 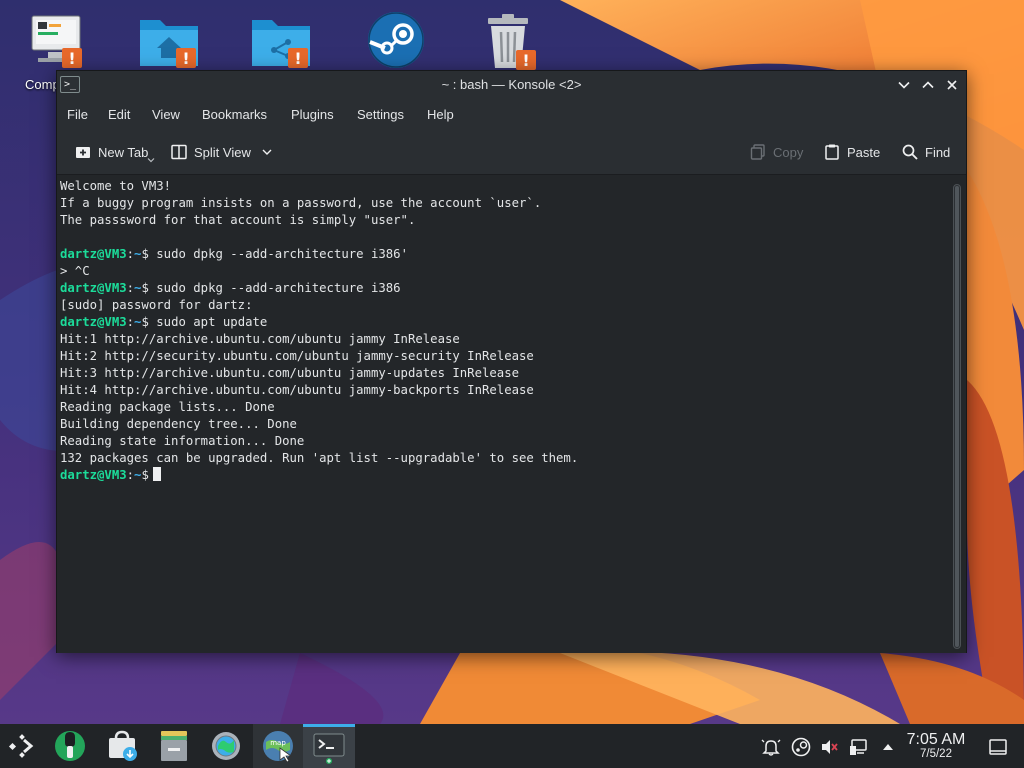 What do you see at coordinates (278, 743) in the screenshot?
I see `svg-text: map` at bounding box center [278, 743].